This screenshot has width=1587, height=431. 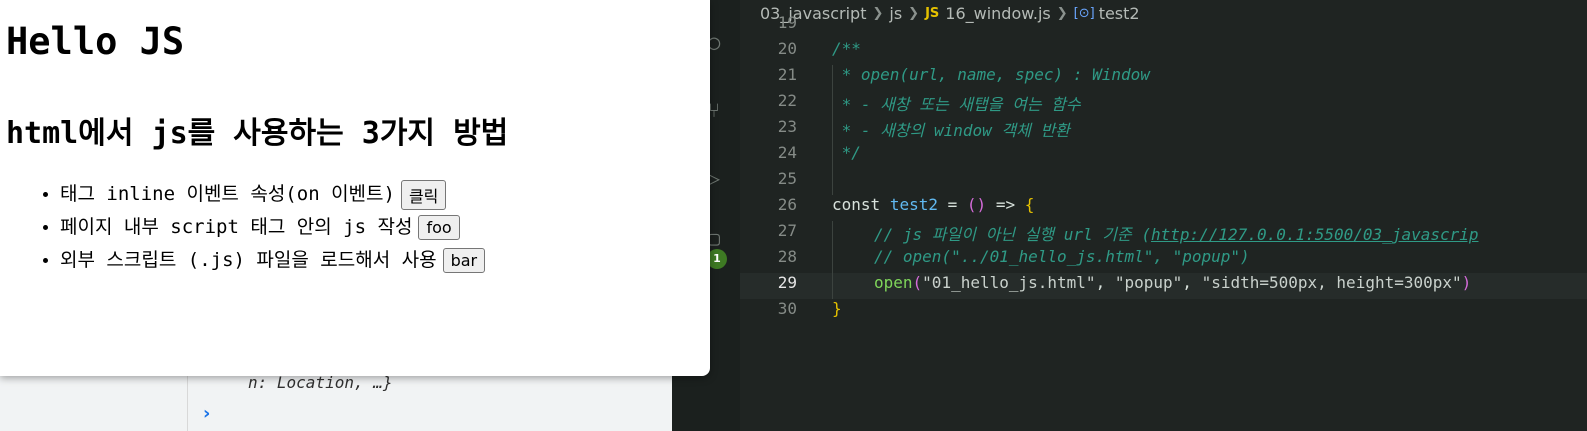 I want to click on code-line: 22 * - 새창 또는 새탭을 여는 함수, so click(x=929, y=102).